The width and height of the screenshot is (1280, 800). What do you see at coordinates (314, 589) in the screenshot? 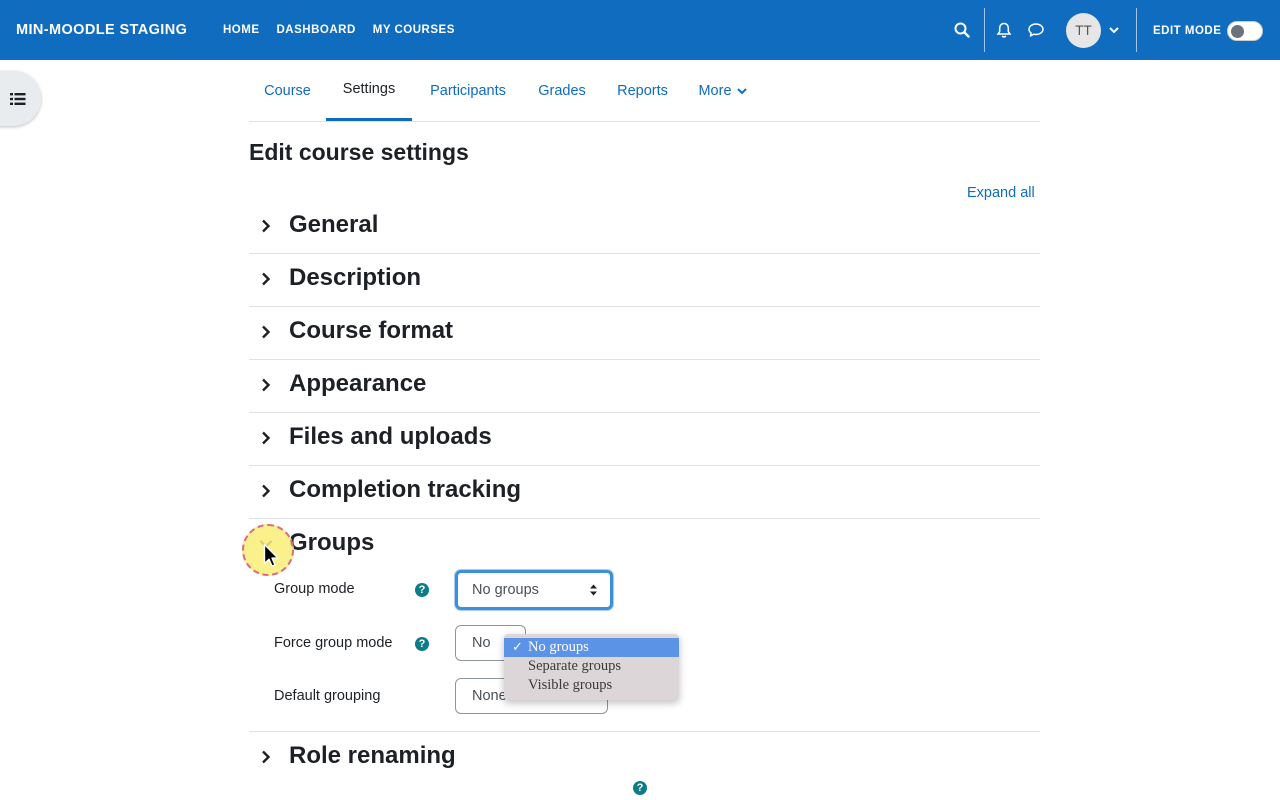
I see `group-mode-label: Group mode` at bounding box center [314, 589].